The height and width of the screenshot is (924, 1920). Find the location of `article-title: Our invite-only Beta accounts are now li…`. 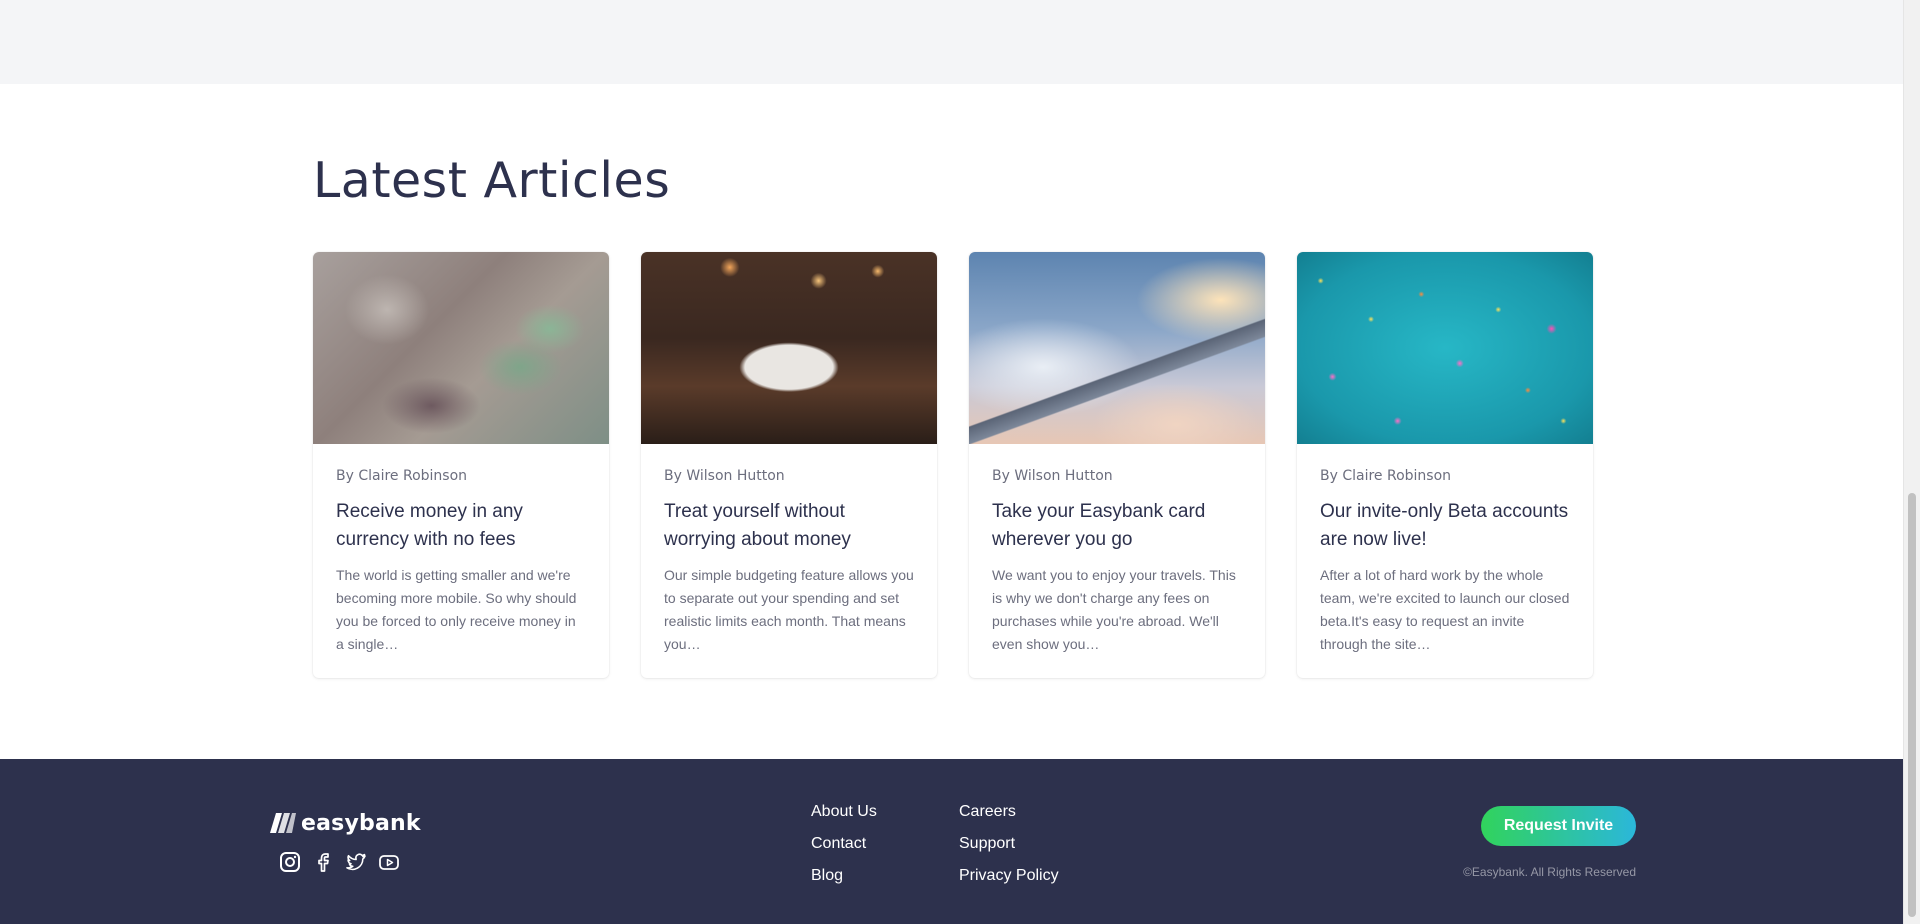

article-title: Our invite-only Beta accounts are now li… is located at coordinates (1445, 526).